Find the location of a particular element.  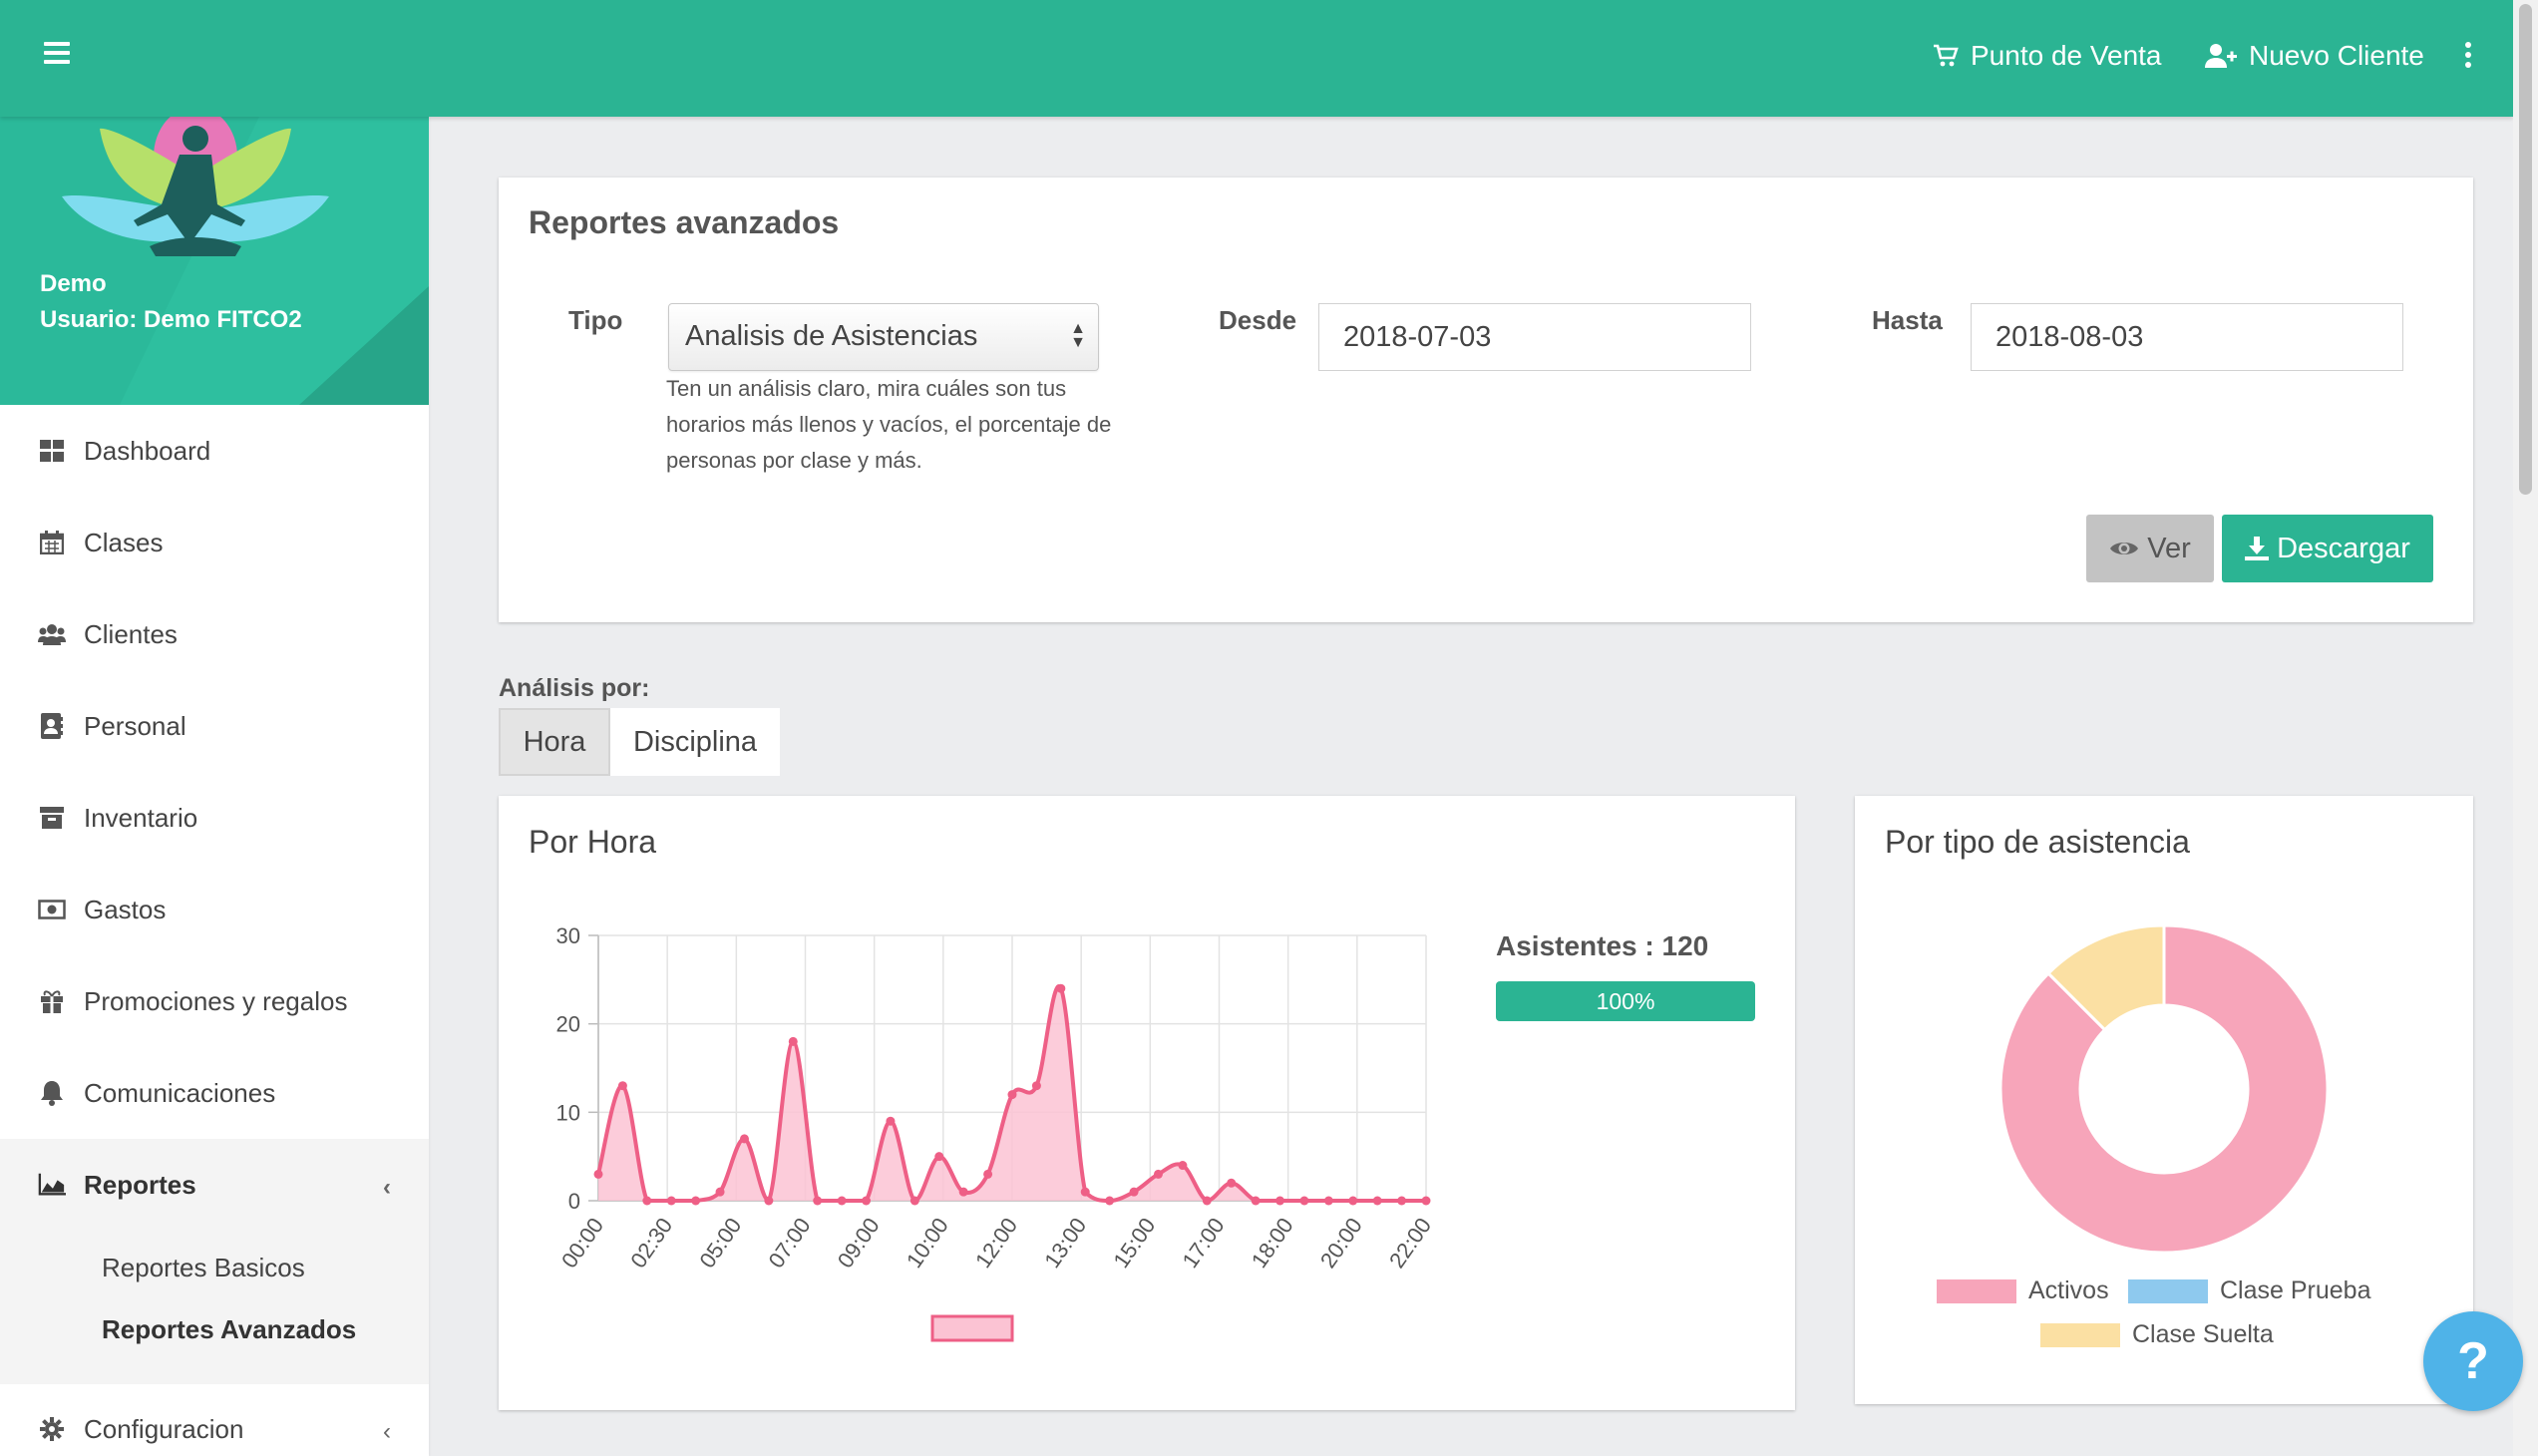

sidebar-item-dashboard: Dashboard is located at coordinates (214, 451).